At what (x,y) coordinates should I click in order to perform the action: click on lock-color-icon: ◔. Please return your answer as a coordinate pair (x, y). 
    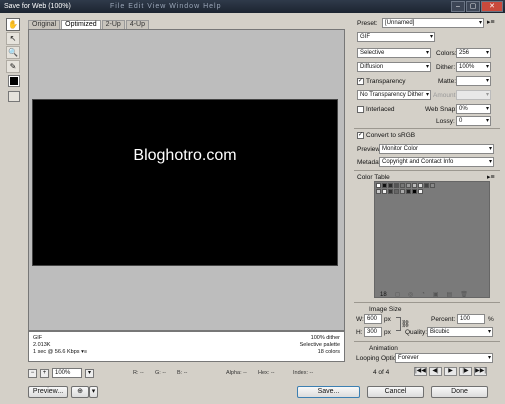
    Looking at the image, I should click on (423, 294).